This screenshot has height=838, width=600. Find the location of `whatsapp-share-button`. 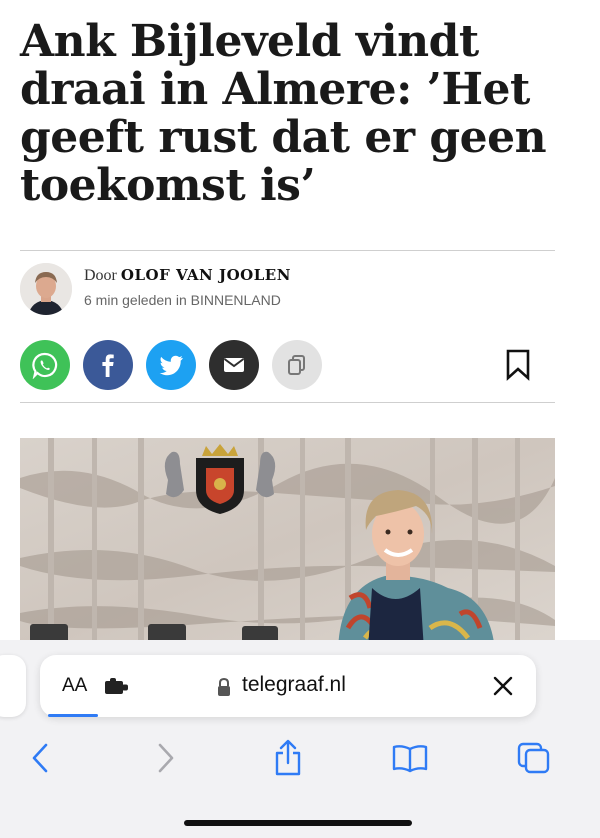

whatsapp-share-button is located at coordinates (45, 365).